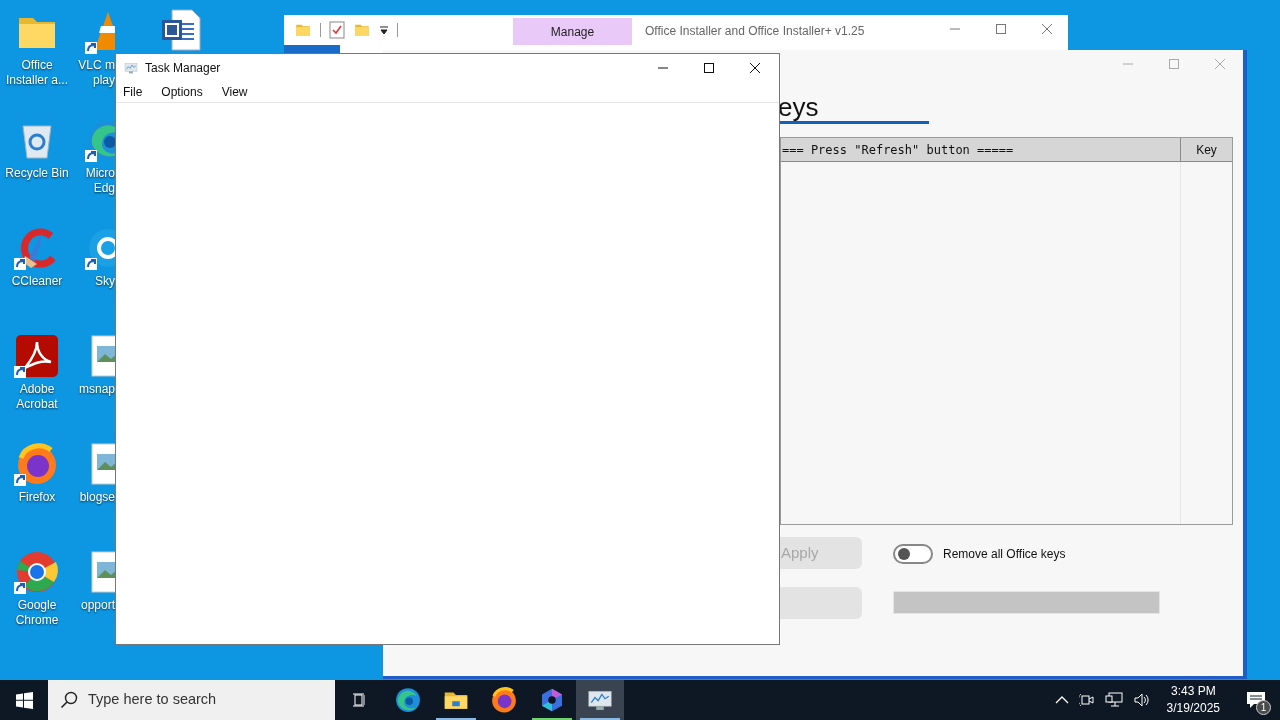  Describe the element at coordinates (504, 700) in the screenshot. I see `fox-globe-icon` at that location.